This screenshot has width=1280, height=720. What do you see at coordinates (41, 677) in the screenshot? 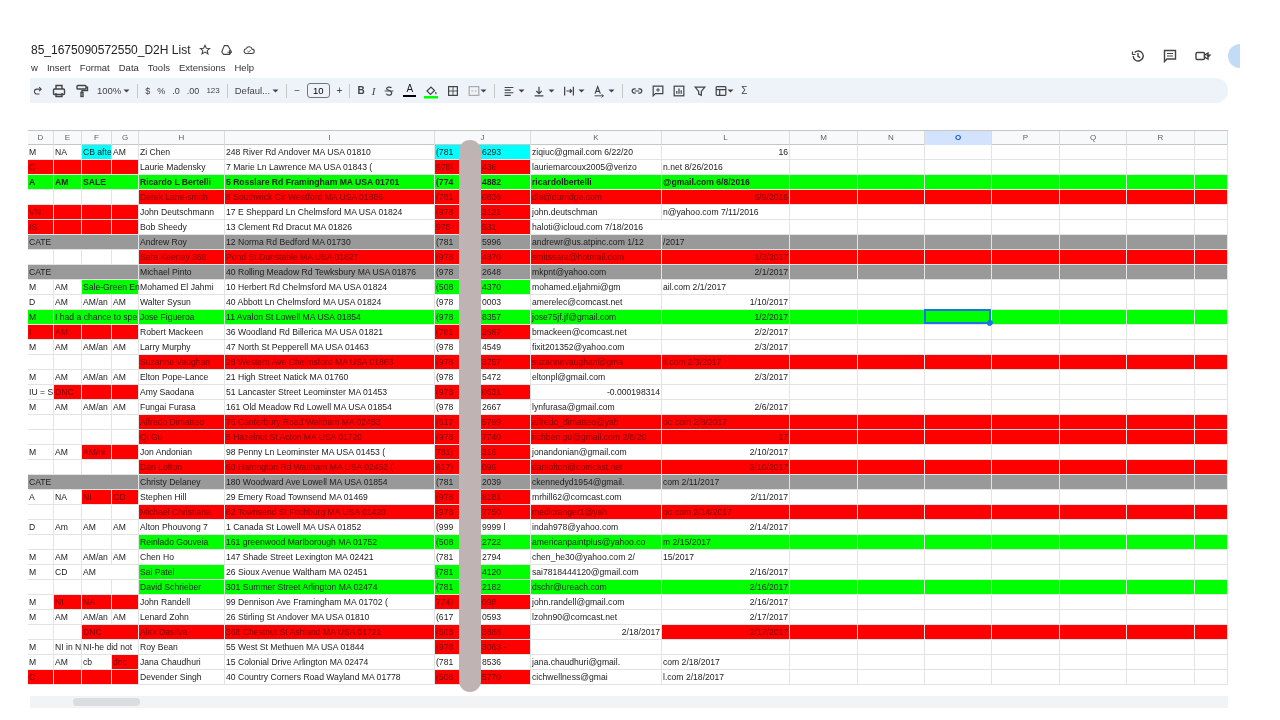
I see `table-cell: C` at bounding box center [41, 677].